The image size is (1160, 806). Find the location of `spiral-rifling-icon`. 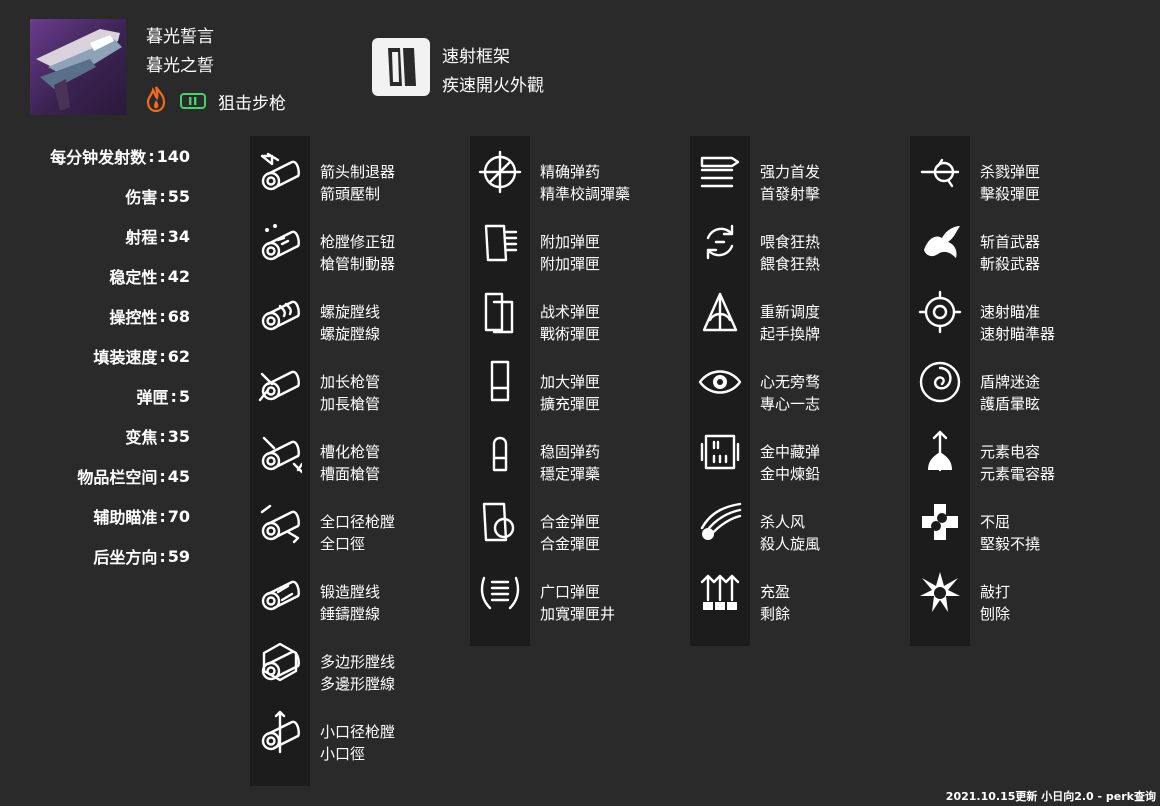

spiral-rifling-icon is located at coordinates (280, 312).